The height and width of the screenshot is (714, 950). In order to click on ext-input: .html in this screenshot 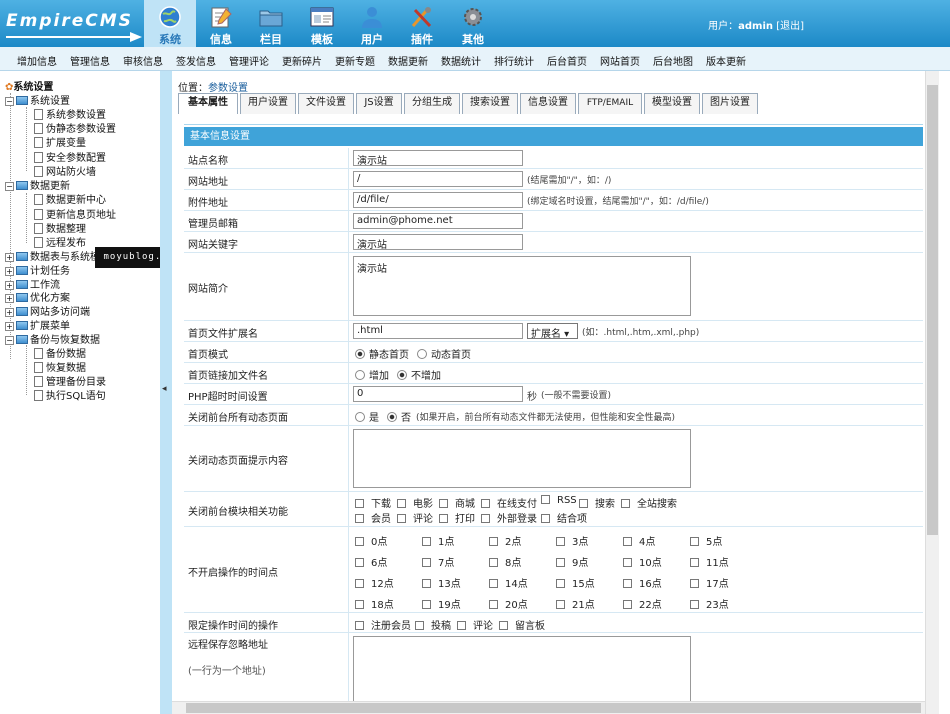, I will do `click(438, 331)`.